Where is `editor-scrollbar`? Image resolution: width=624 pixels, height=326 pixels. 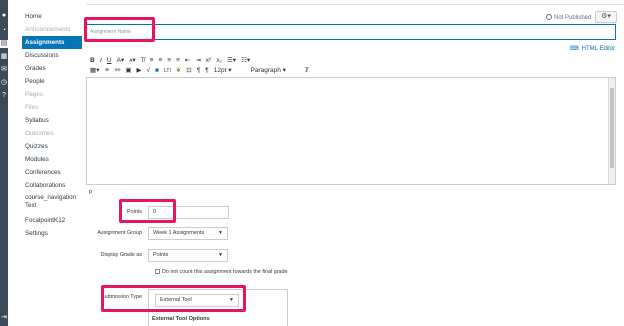 editor-scrollbar is located at coordinates (611, 131).